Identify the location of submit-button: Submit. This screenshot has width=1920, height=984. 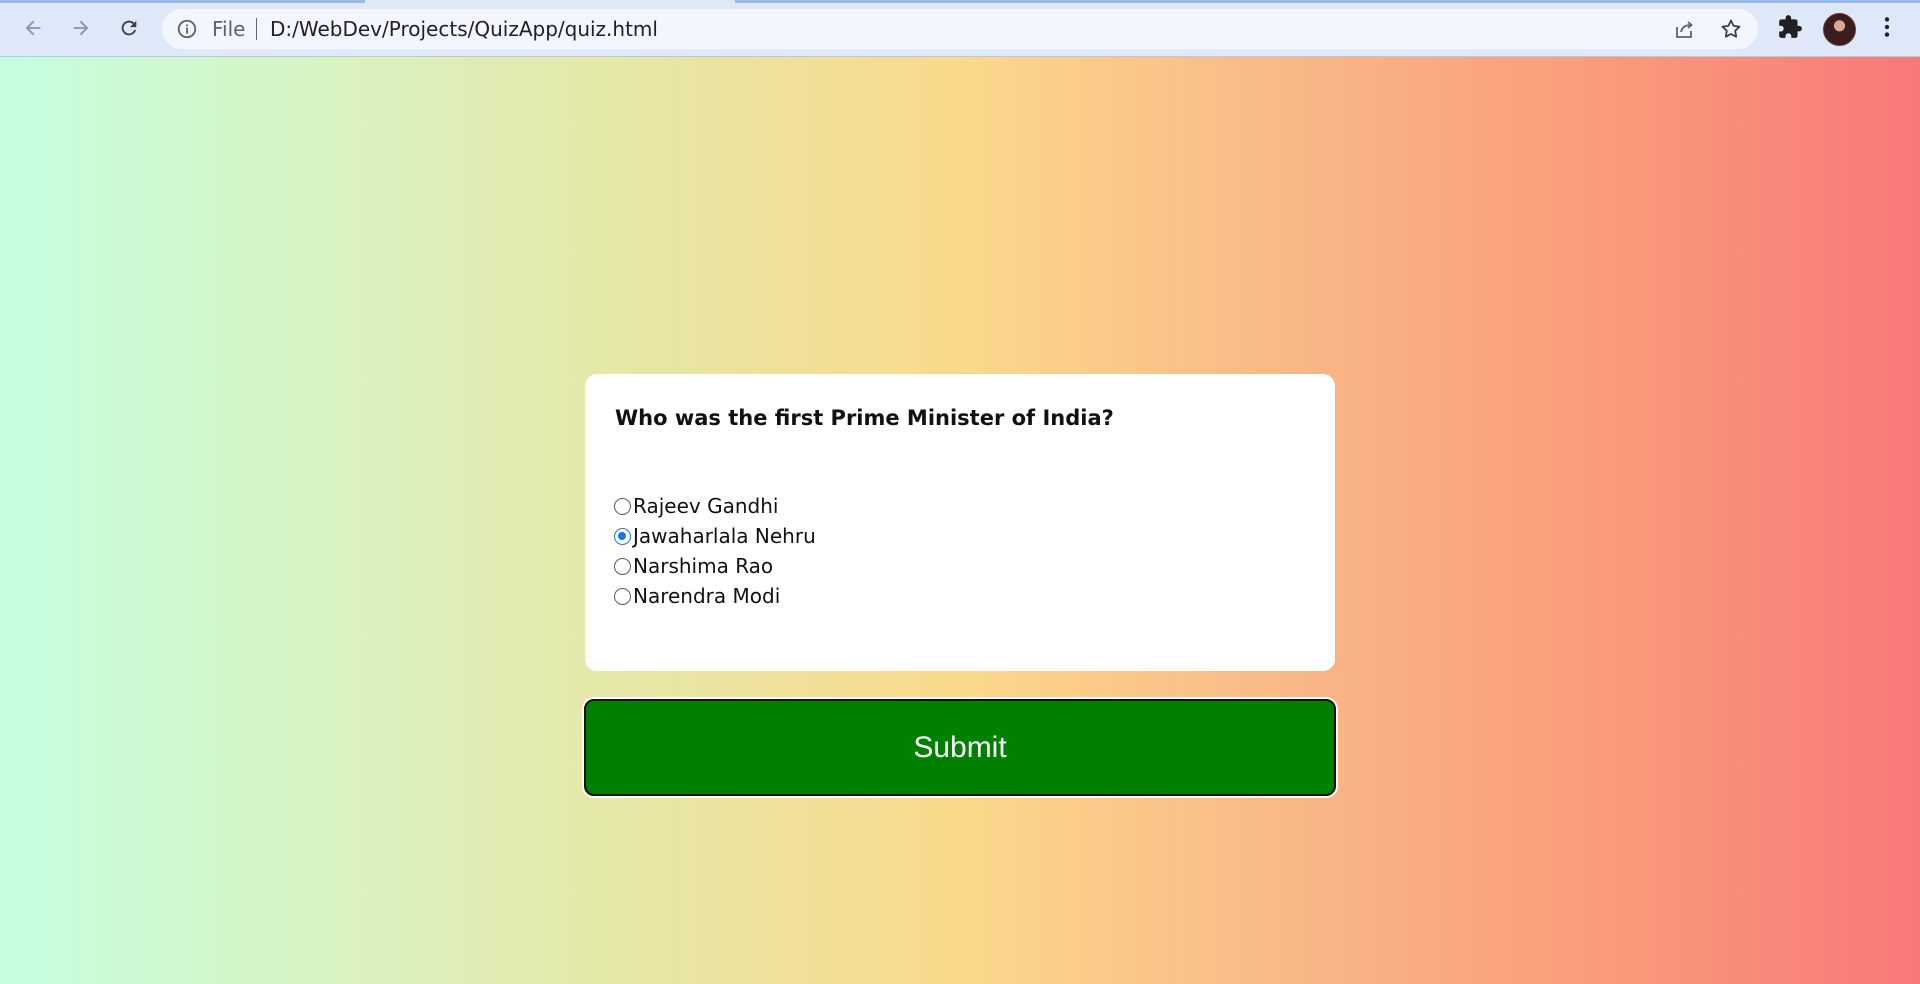
(960, 747).